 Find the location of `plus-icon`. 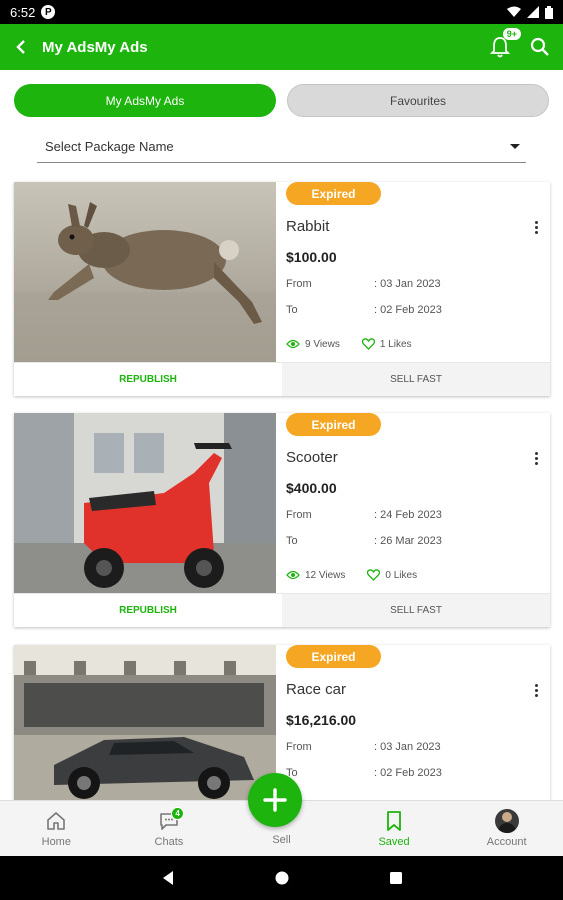

plus-icon is located at coordinates (275, 800).